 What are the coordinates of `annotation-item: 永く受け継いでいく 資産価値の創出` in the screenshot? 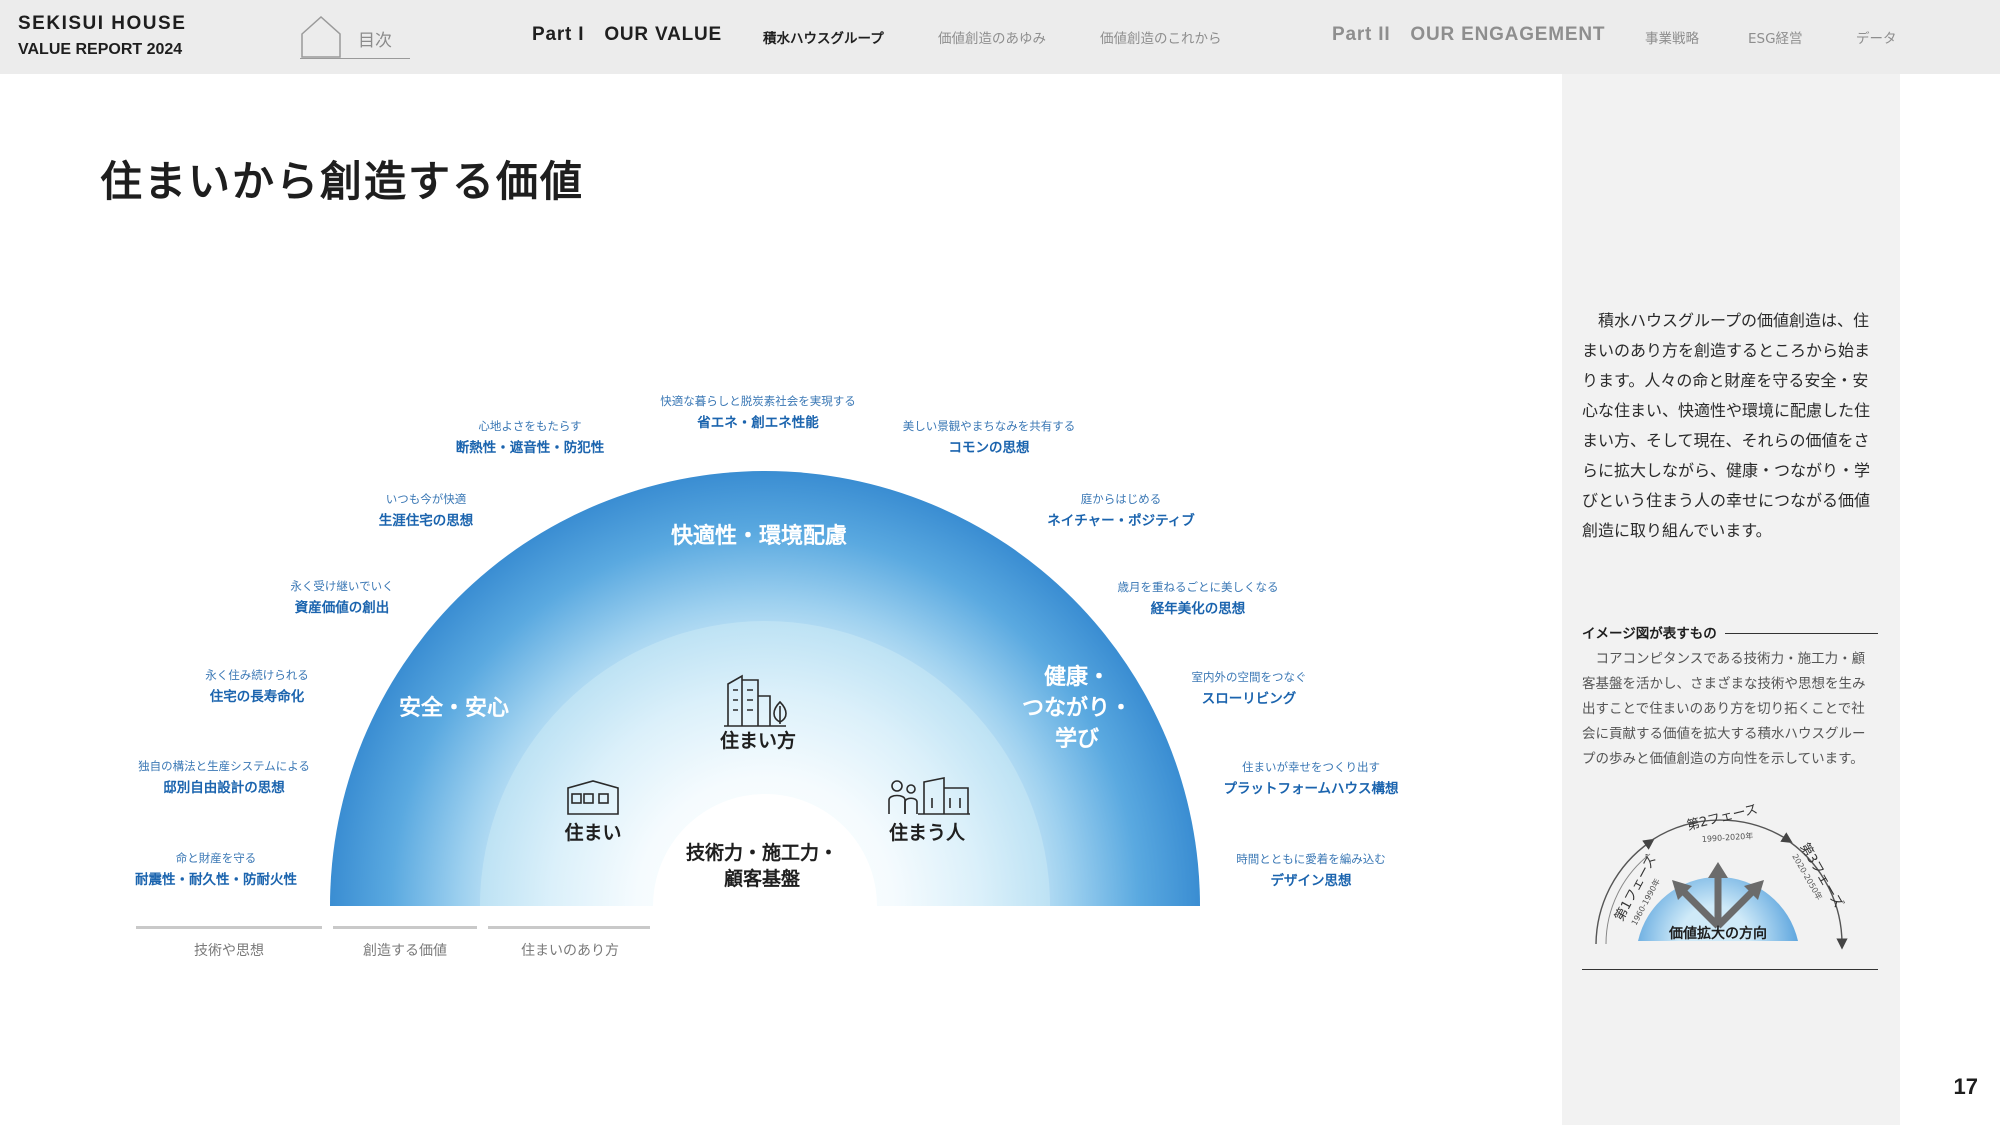 It's located at (341, 598).